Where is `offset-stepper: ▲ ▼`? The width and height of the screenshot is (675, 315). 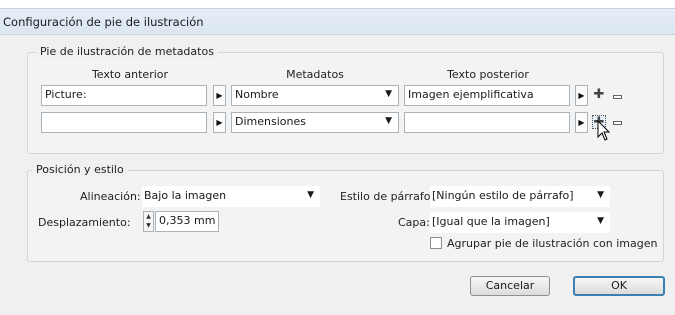 offset-stepper: ▲ ▼ is located at coordinates (148, 221).